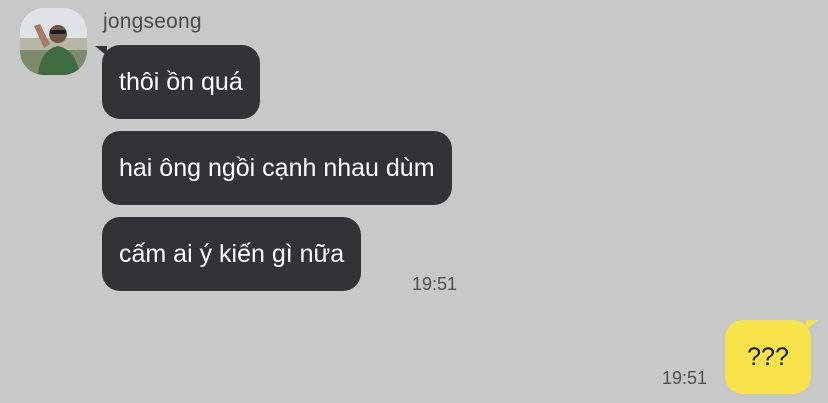  What do you see at coordinates (812, 325) in the screenshot?
I see `outgoing-bubble-tail` at bounding box center [812, 325].